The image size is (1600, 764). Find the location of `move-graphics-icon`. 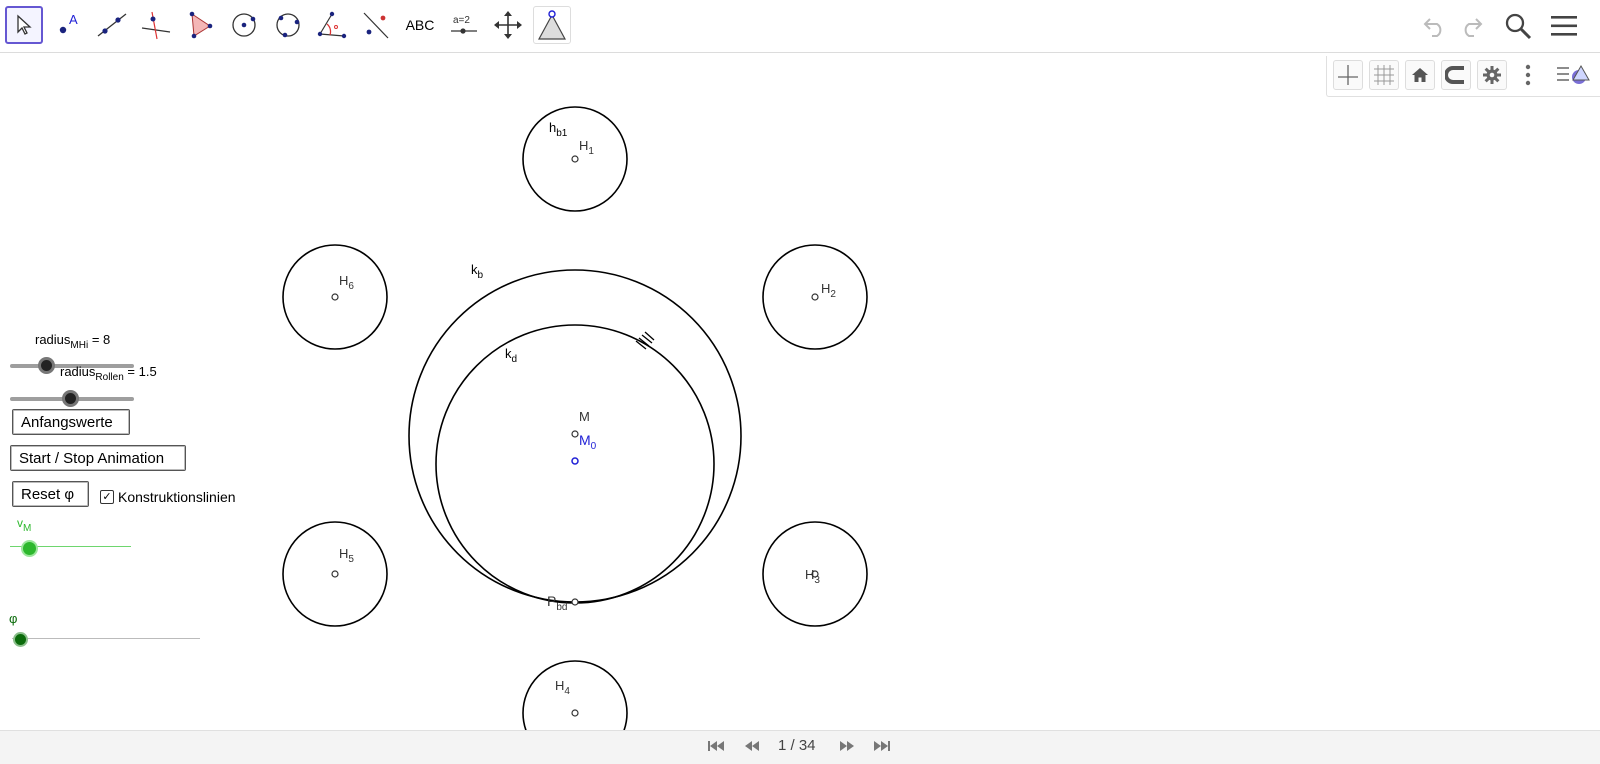

move-graphics-icon is located at coordinates (508, 25).